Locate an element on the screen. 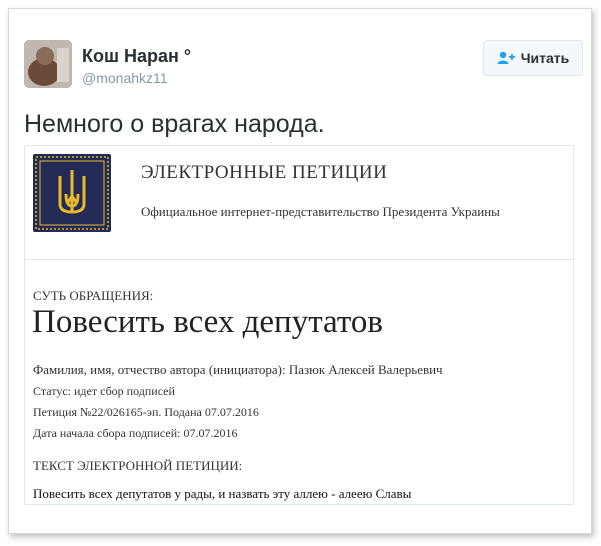 Image resolution: width=601 pixels, height=546 pixels. trident-emblem-icon is located at coordinates (72, 193).